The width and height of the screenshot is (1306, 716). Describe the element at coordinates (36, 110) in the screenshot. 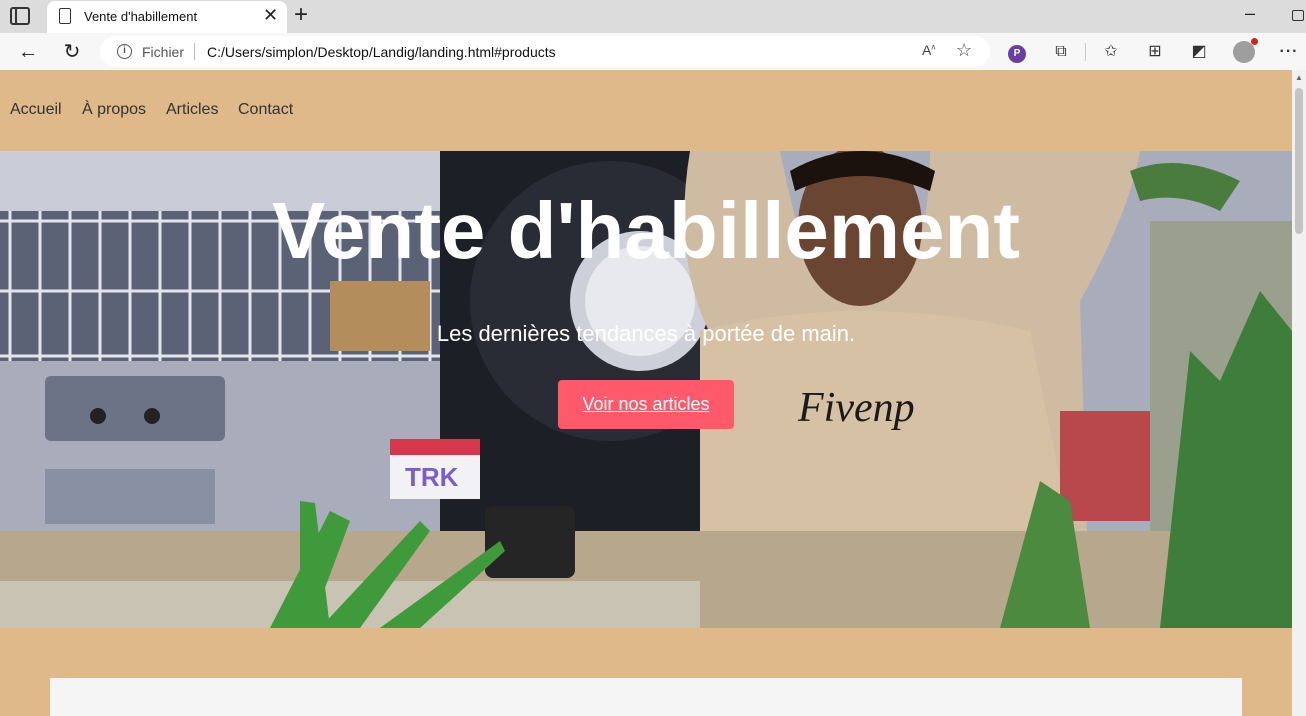

I see `nav-link-accueil: Accueil` at that location.